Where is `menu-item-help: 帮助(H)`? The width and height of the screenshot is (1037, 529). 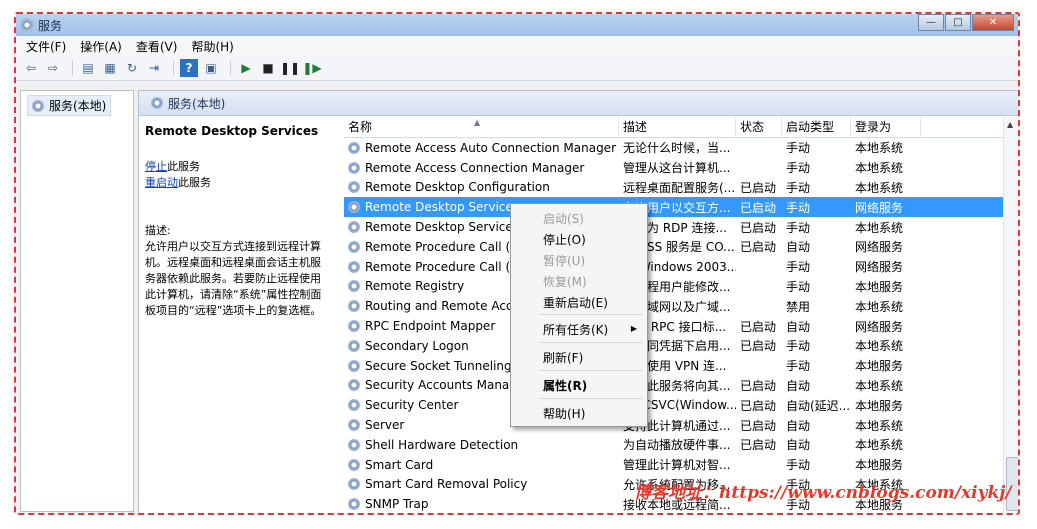
menu-item-help: 帮助(H) is located at coordinates (564, 413).